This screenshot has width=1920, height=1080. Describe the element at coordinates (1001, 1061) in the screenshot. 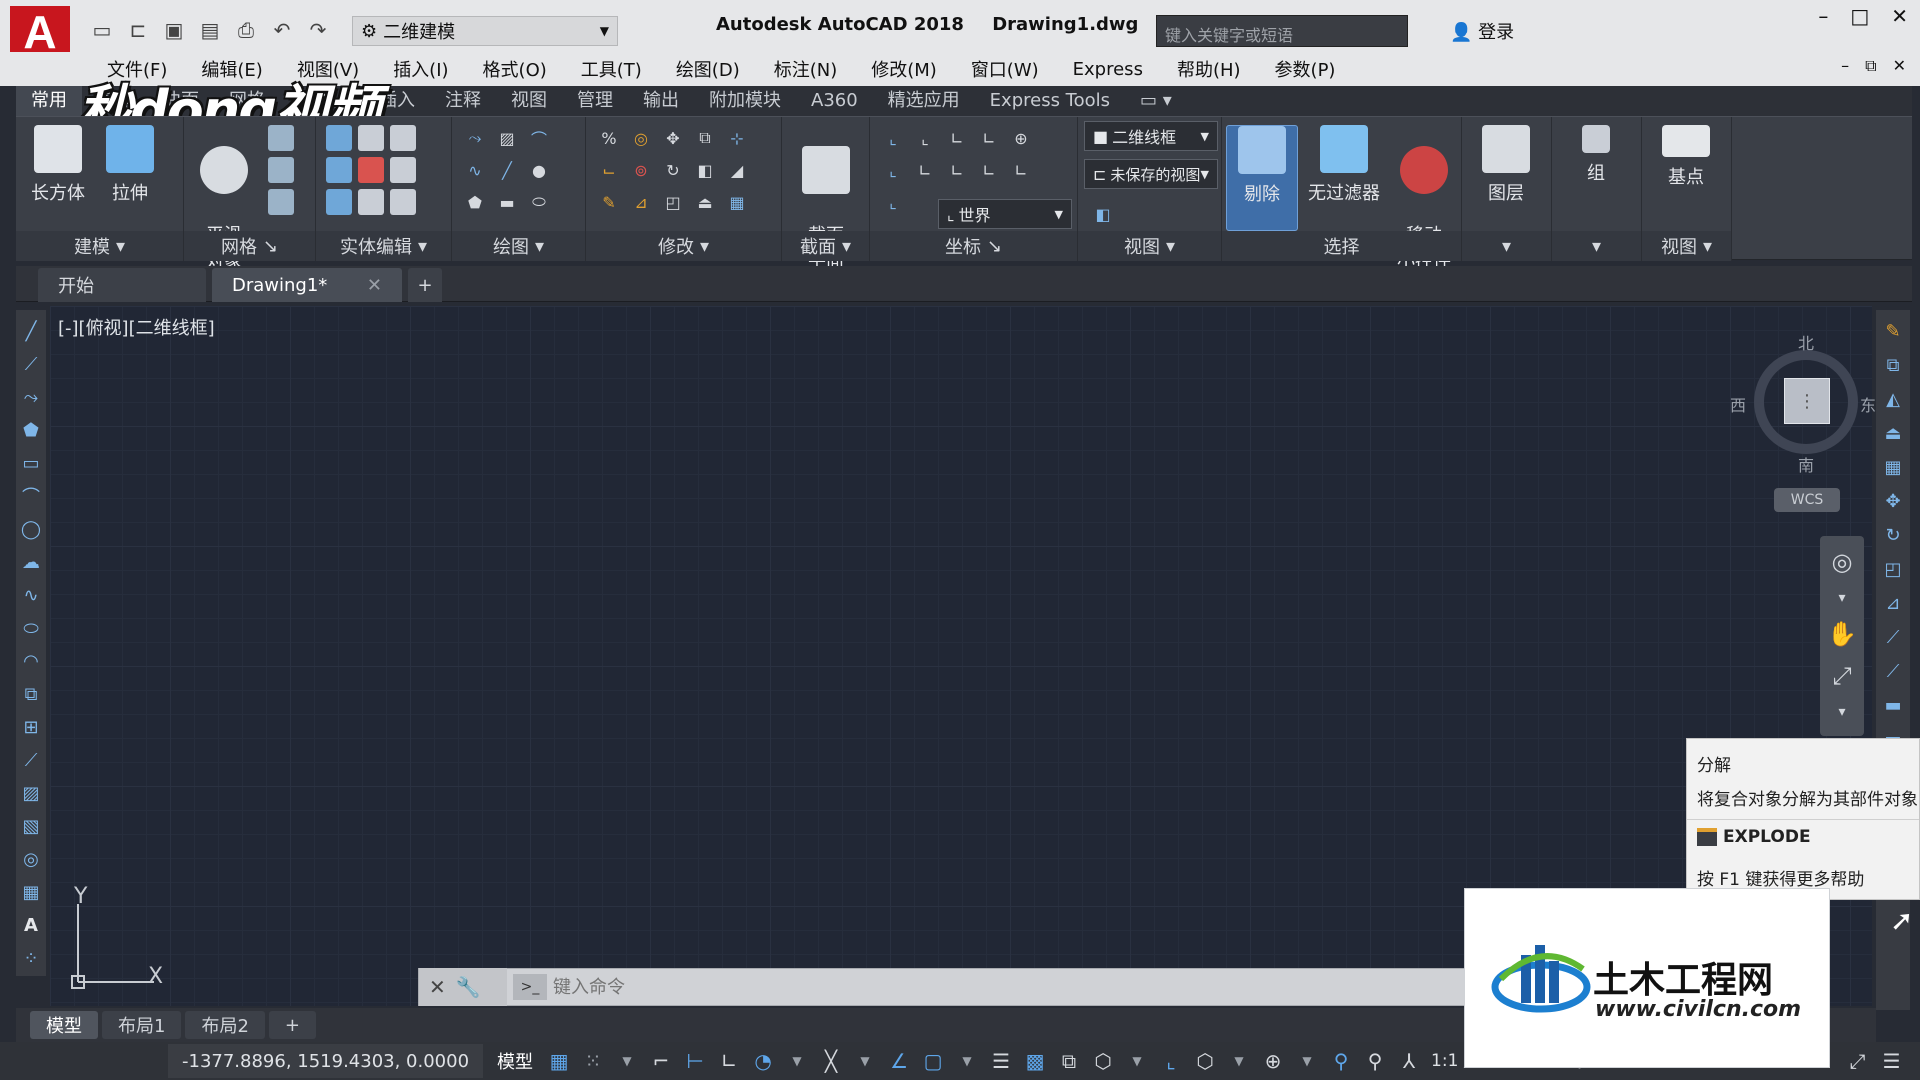

I see `lineweight-icon: ☰` at that location.